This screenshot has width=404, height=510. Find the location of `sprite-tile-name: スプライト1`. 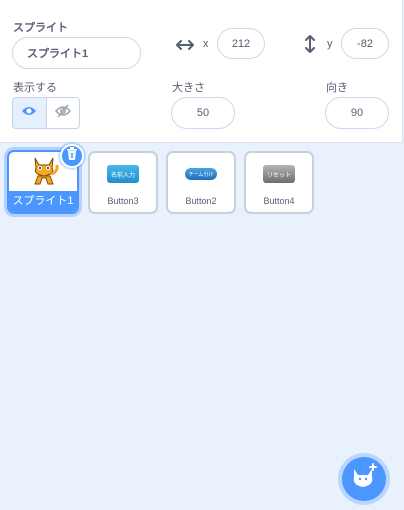

sprite-tile-name: スプライト1 is located at coordinates (43, 201).